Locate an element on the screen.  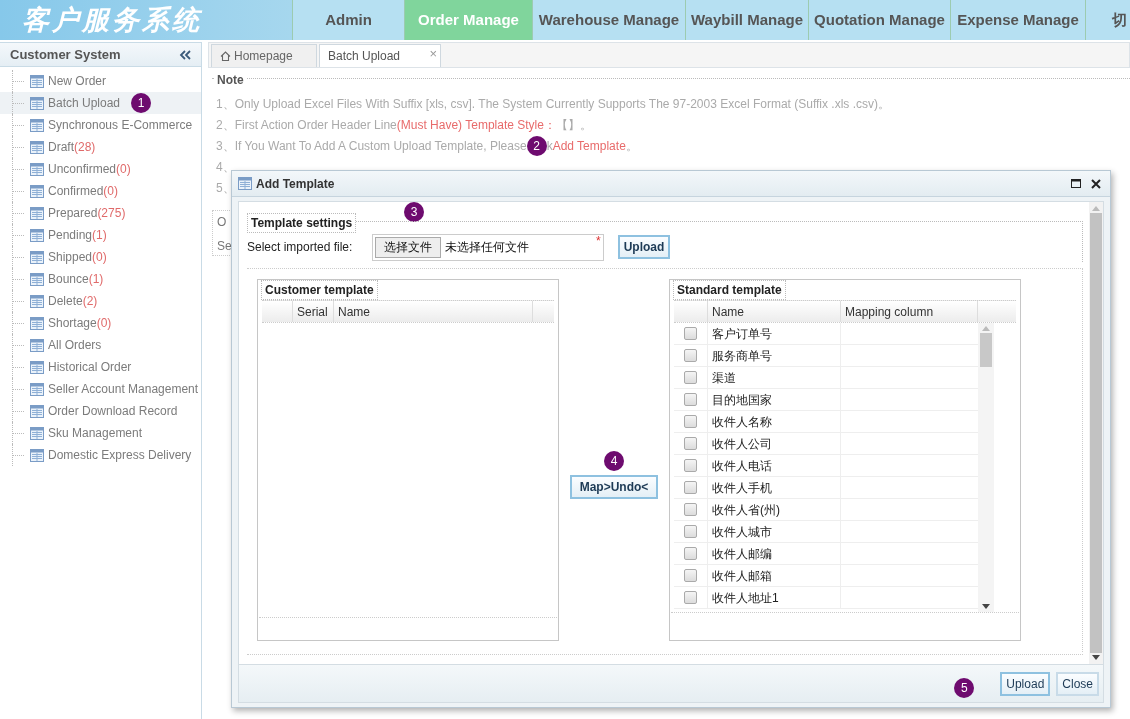
sidebar-item: Historical Order is located at coordinates (100, 367).